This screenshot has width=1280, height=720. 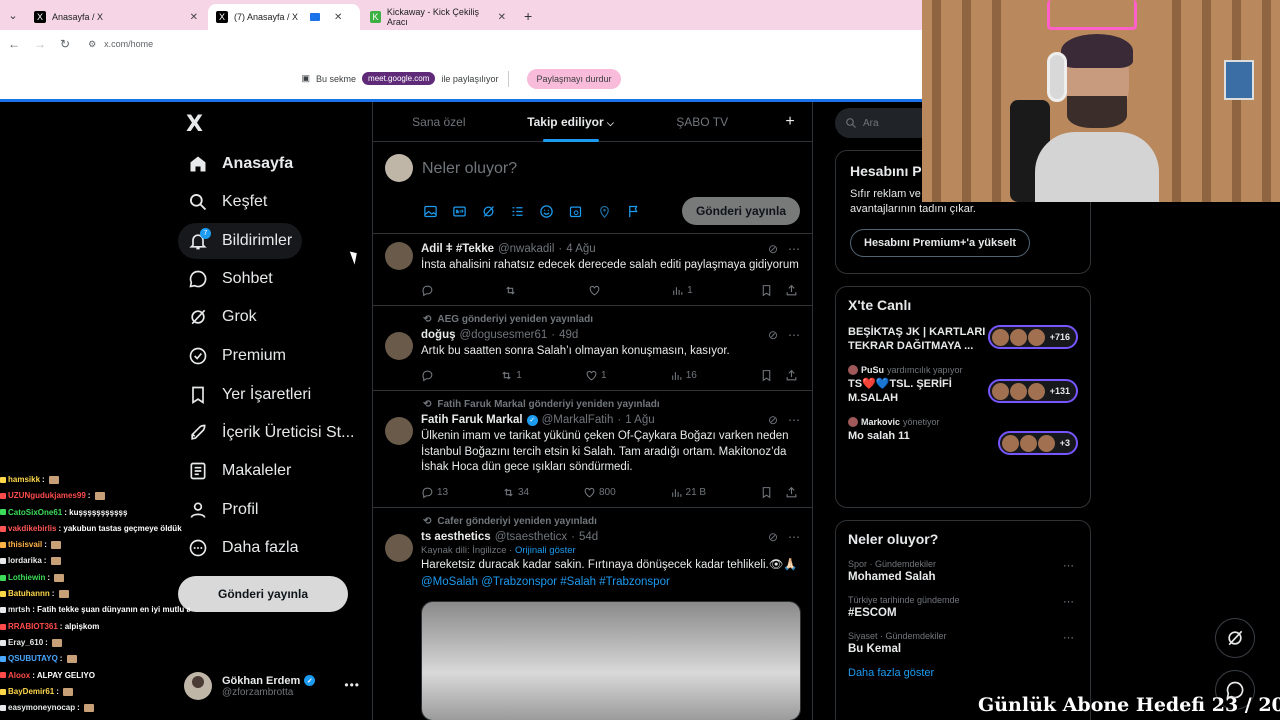 I want to click on like-button, so click(x=596, y=290).